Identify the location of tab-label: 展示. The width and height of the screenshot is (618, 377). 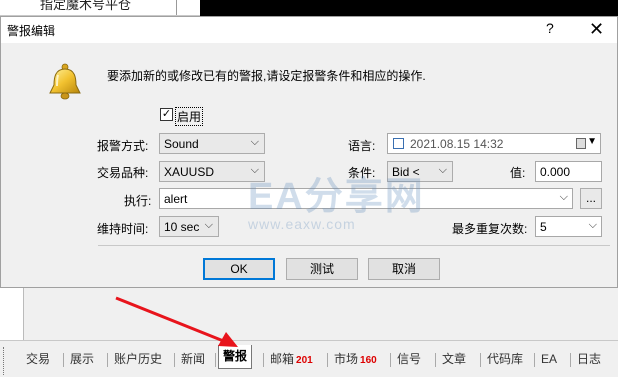
(82, 359).